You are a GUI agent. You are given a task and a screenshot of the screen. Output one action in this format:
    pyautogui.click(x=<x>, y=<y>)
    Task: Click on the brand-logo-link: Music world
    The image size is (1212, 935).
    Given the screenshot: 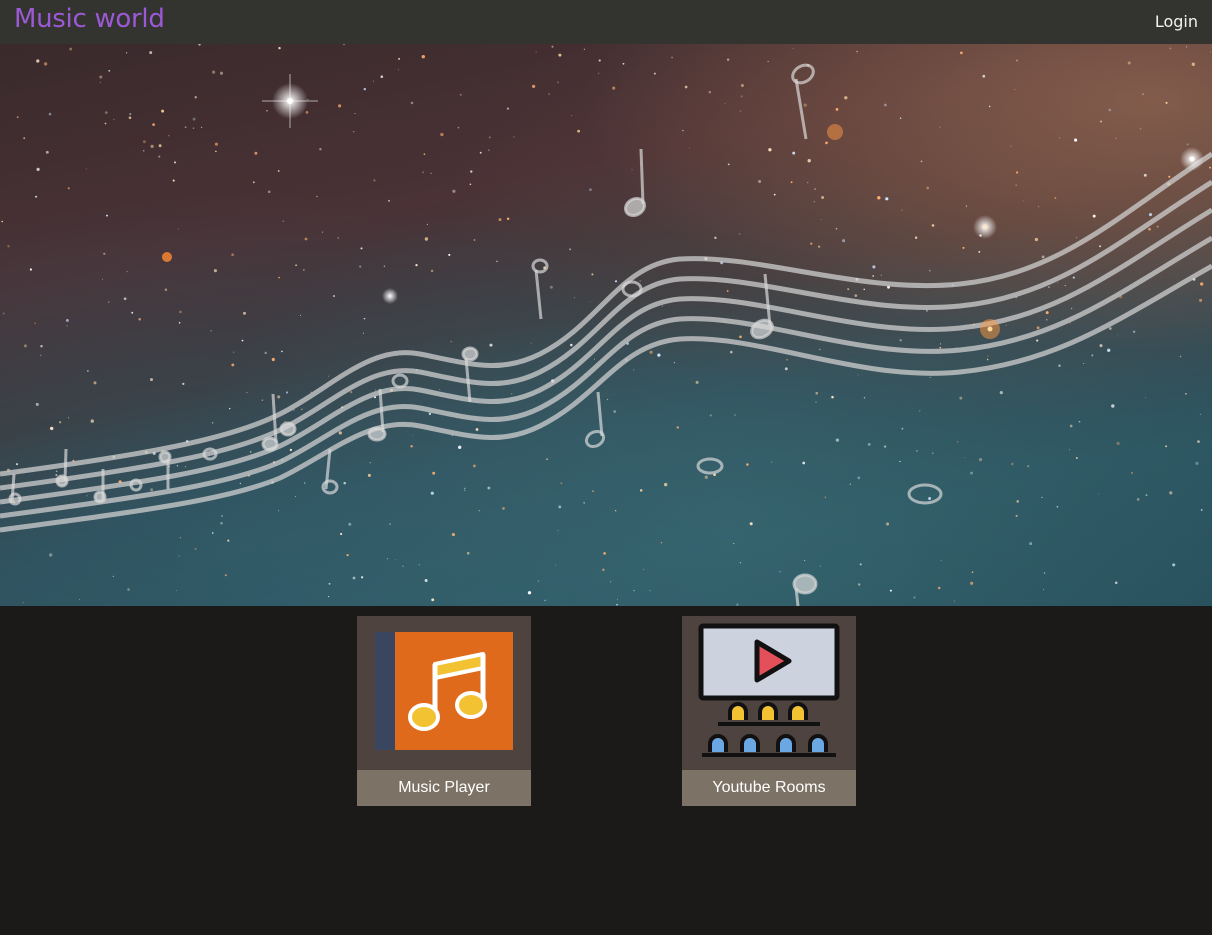 What is the action you would take?
    pyautogui.click(x=89, y=19)
    